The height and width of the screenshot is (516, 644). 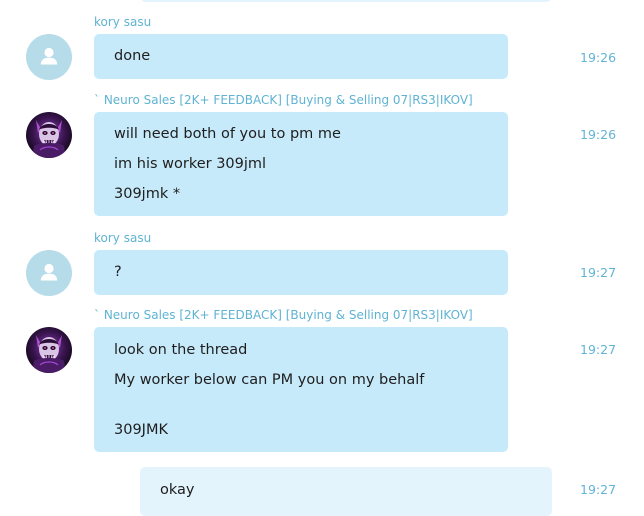 I want to click on message-bubble: done, so click(x=301, y=56).